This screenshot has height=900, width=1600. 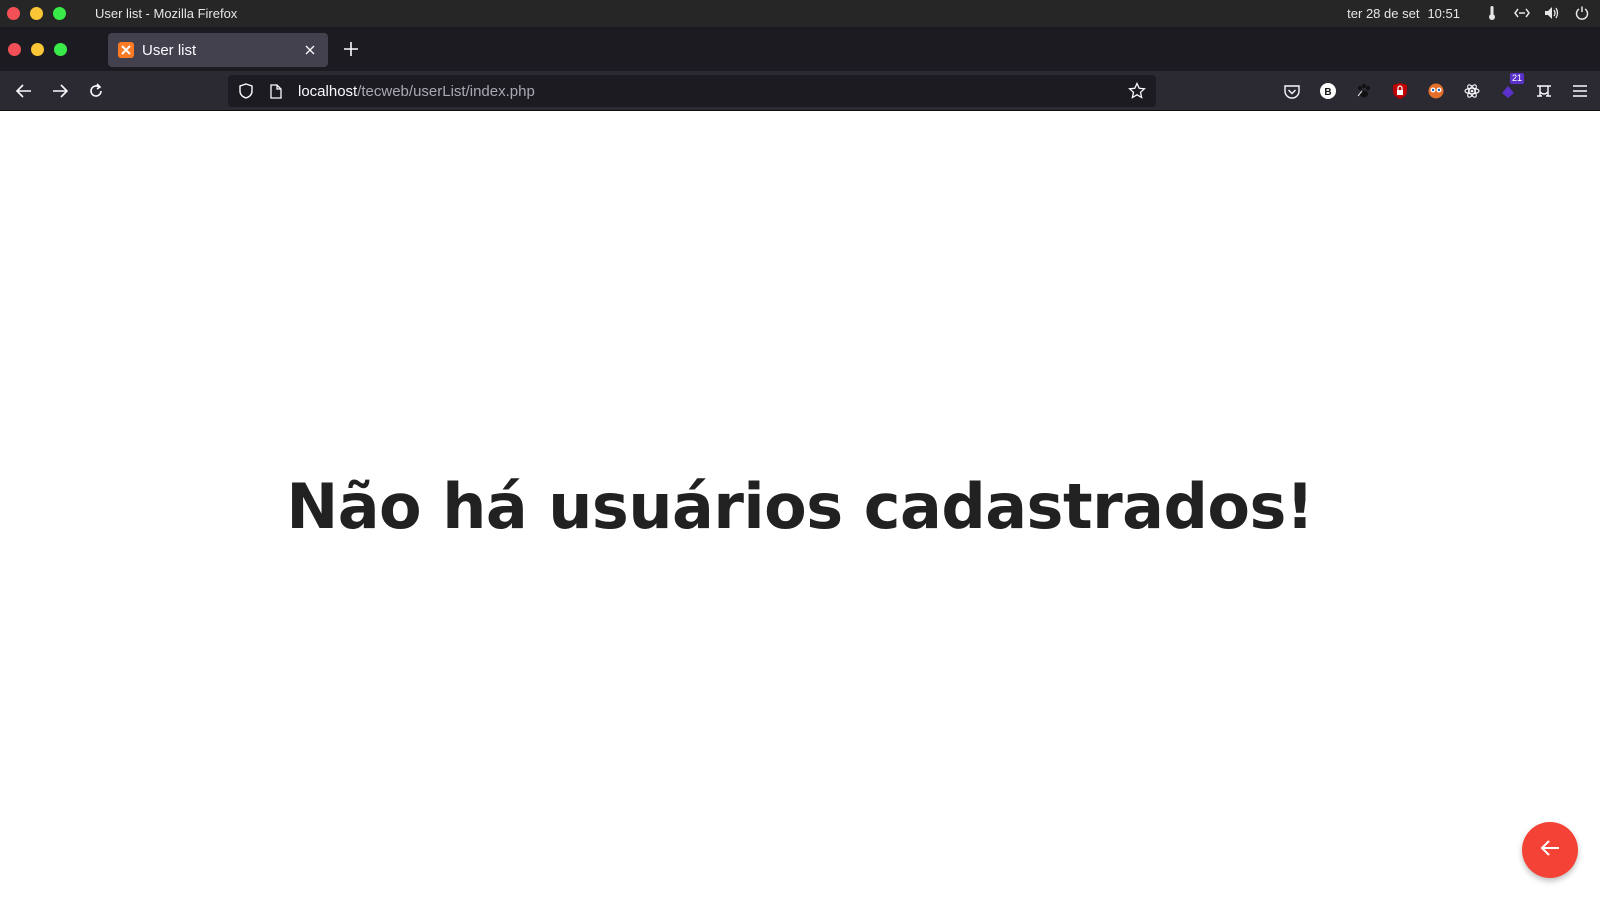 I want to click on clock: ter 28 de set 10:51, so click(x=1403, y=13).